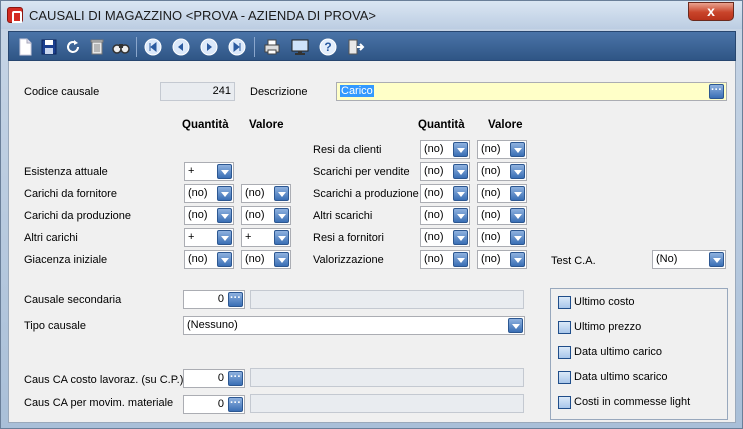 Image resolution: width=743 pixels, height=429 pixels. I want to click on carichi-produzione-quantita-select: (no), so click(209, 215).